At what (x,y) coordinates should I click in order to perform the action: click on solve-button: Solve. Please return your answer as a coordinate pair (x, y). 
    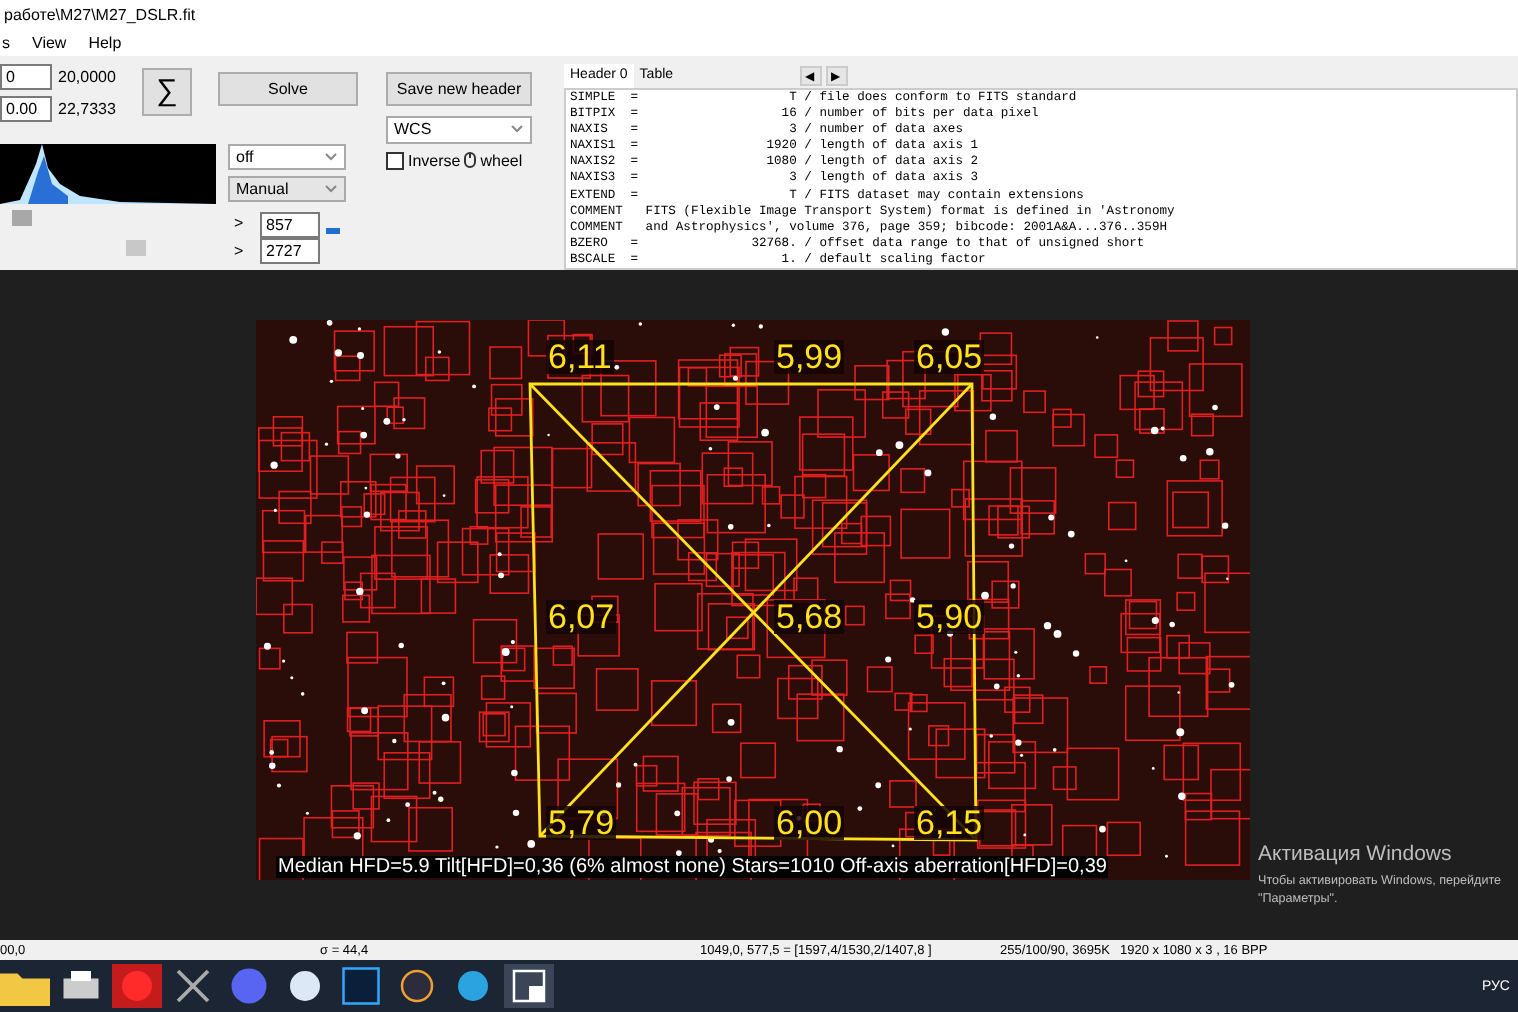
    Looking at the image, I should click on (288, 88).